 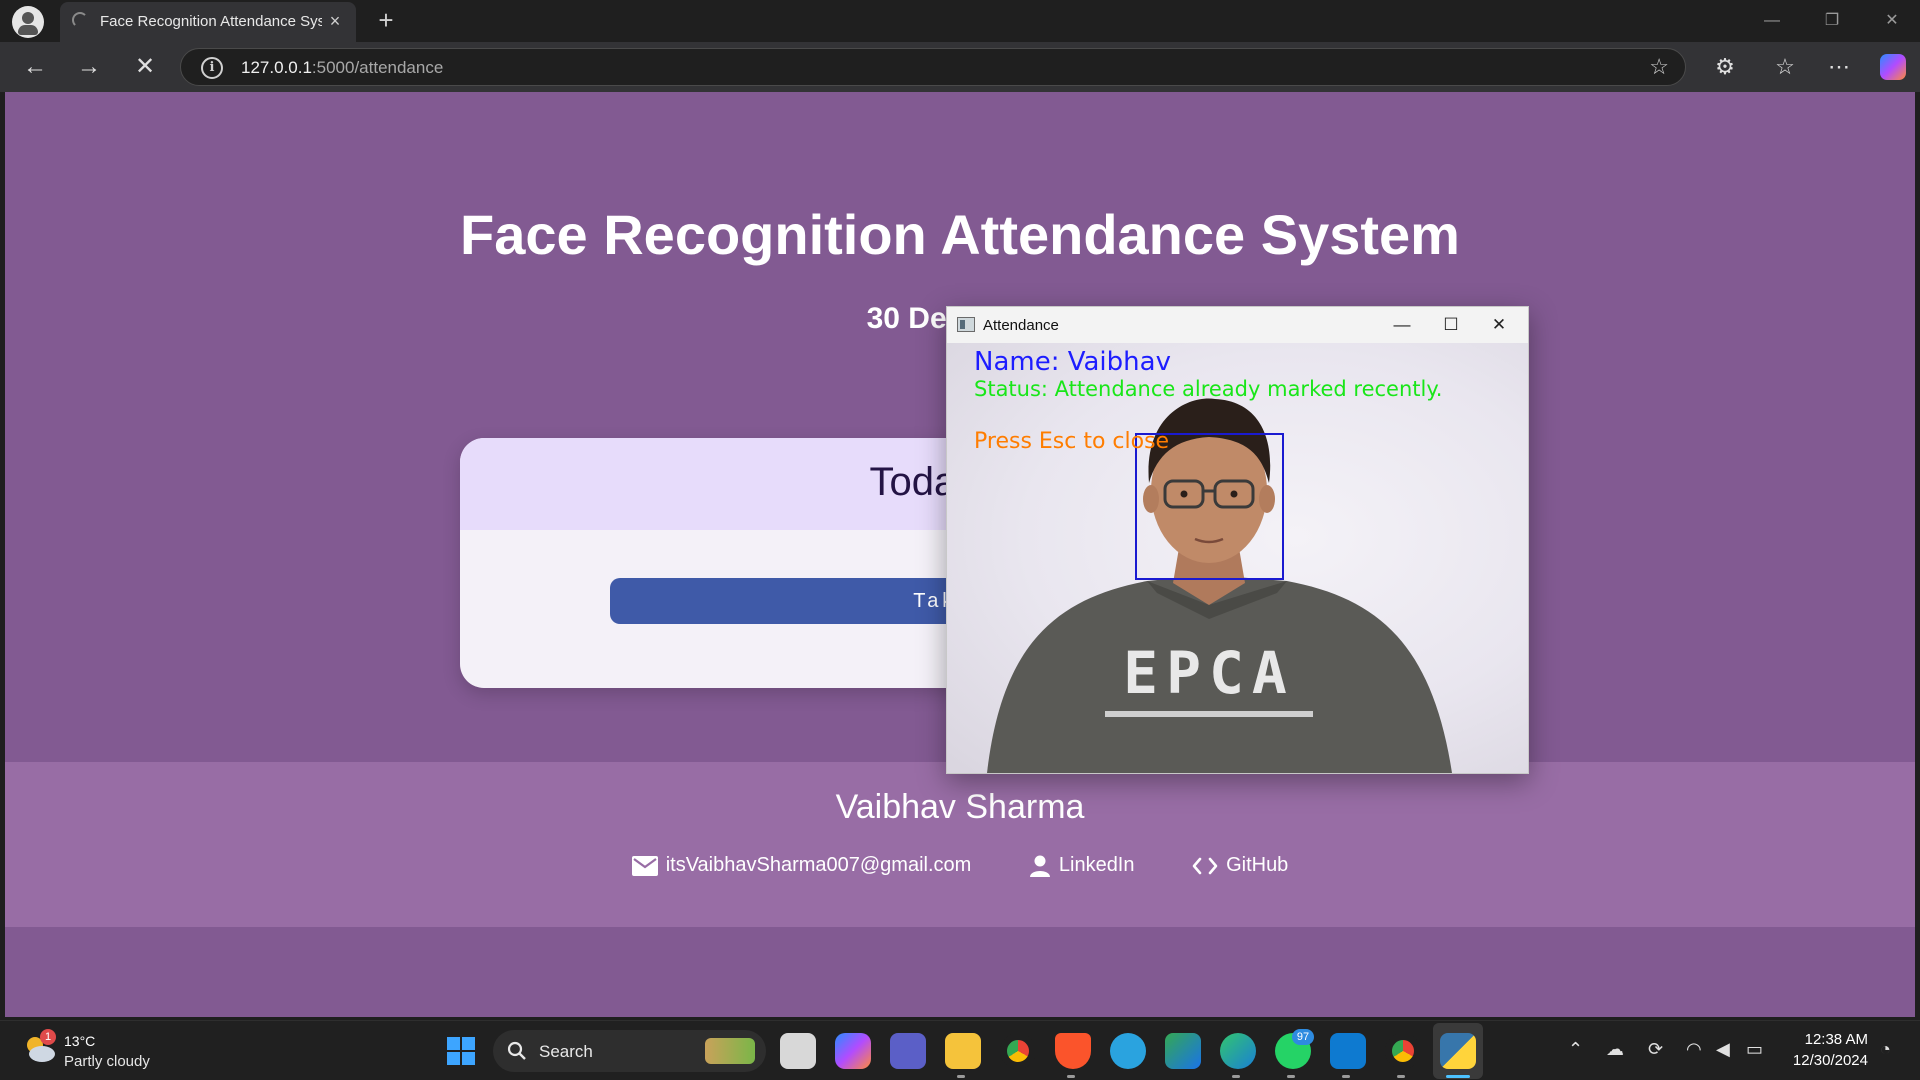 What do you see at coordinates (212, 68) in the screenshot?
I see `site-info-icon: i` at bounding box center [212, 68].